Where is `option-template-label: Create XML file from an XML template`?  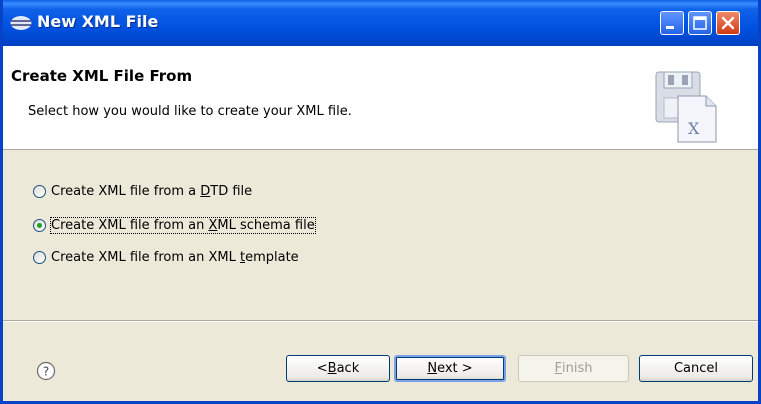
option-template-label: Create XML file from an XML template is located at coordinates (175, 257).